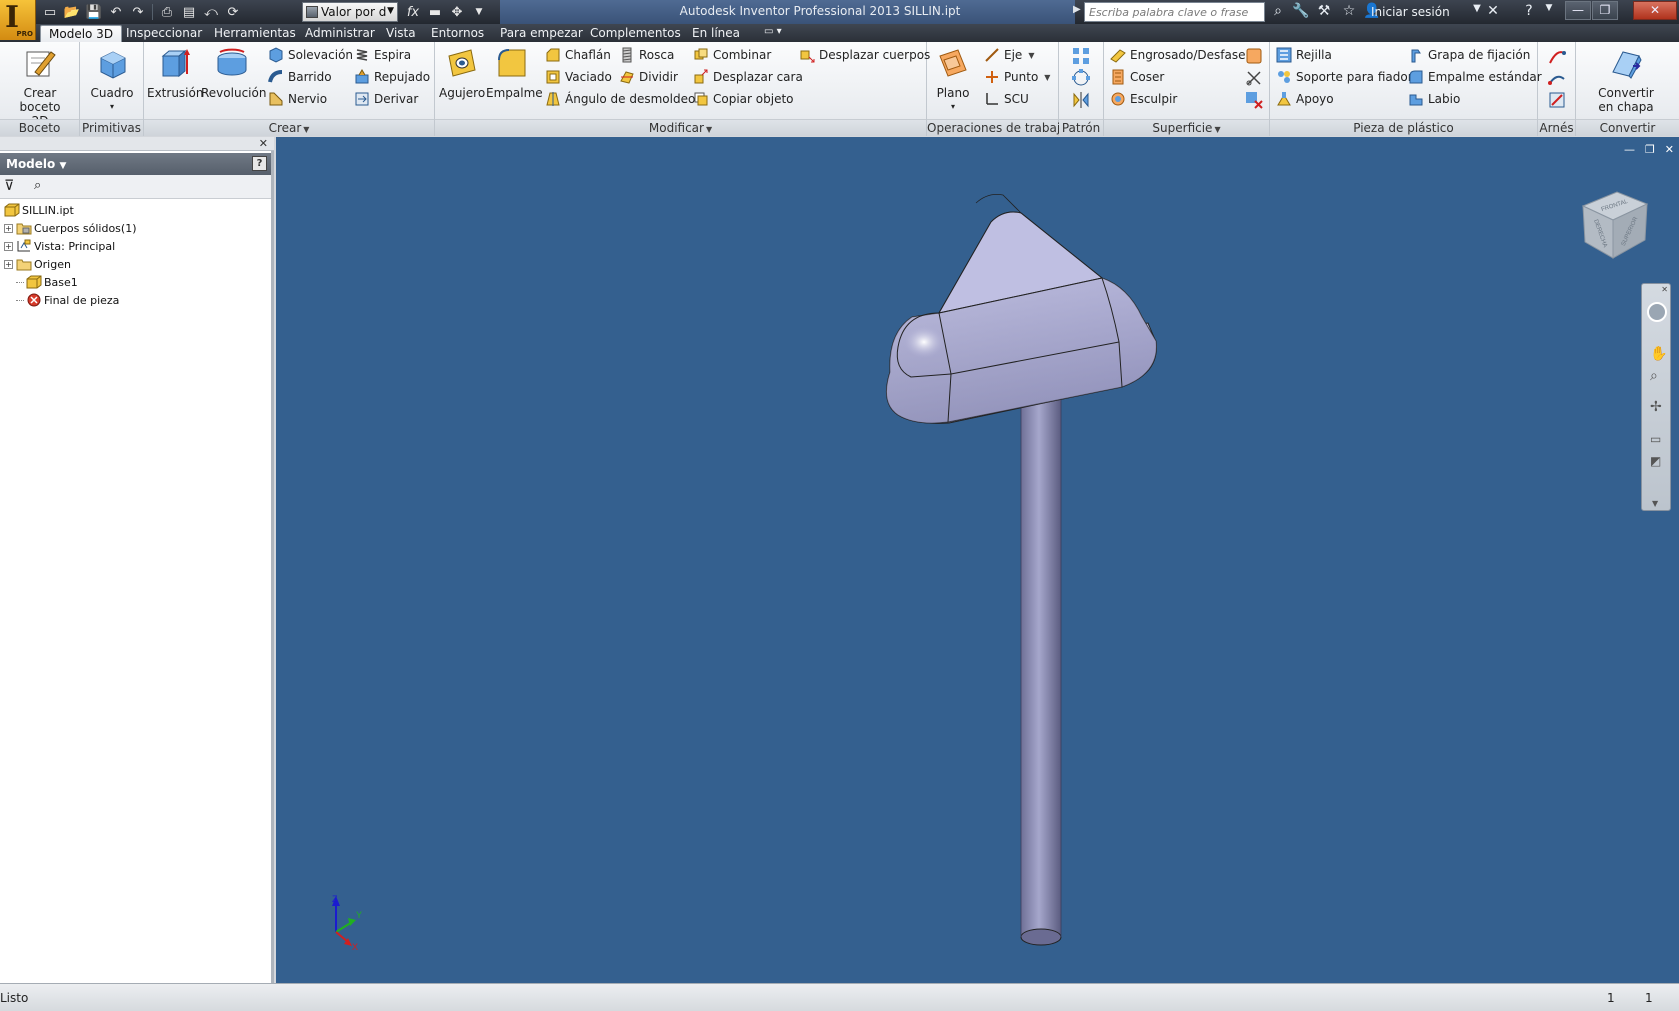  What do you see at coordinates (1174, 12) in the screenshot?
I see `search-input: Escriba palabra clave o frase` at bounding box center [1174, 12].